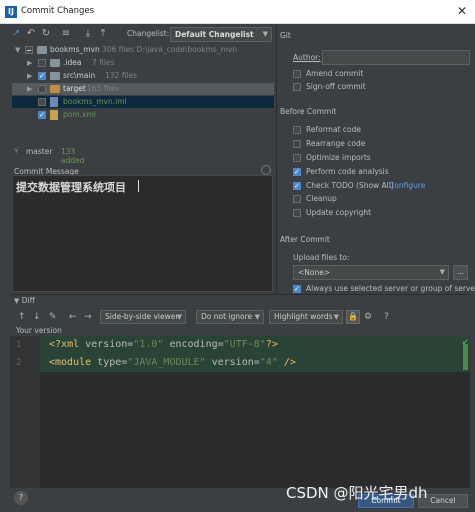 This screenshot has width=475, height=512. I want to click on tree-row-src-main: ▶ src\main 132 files, so click(143, 76).